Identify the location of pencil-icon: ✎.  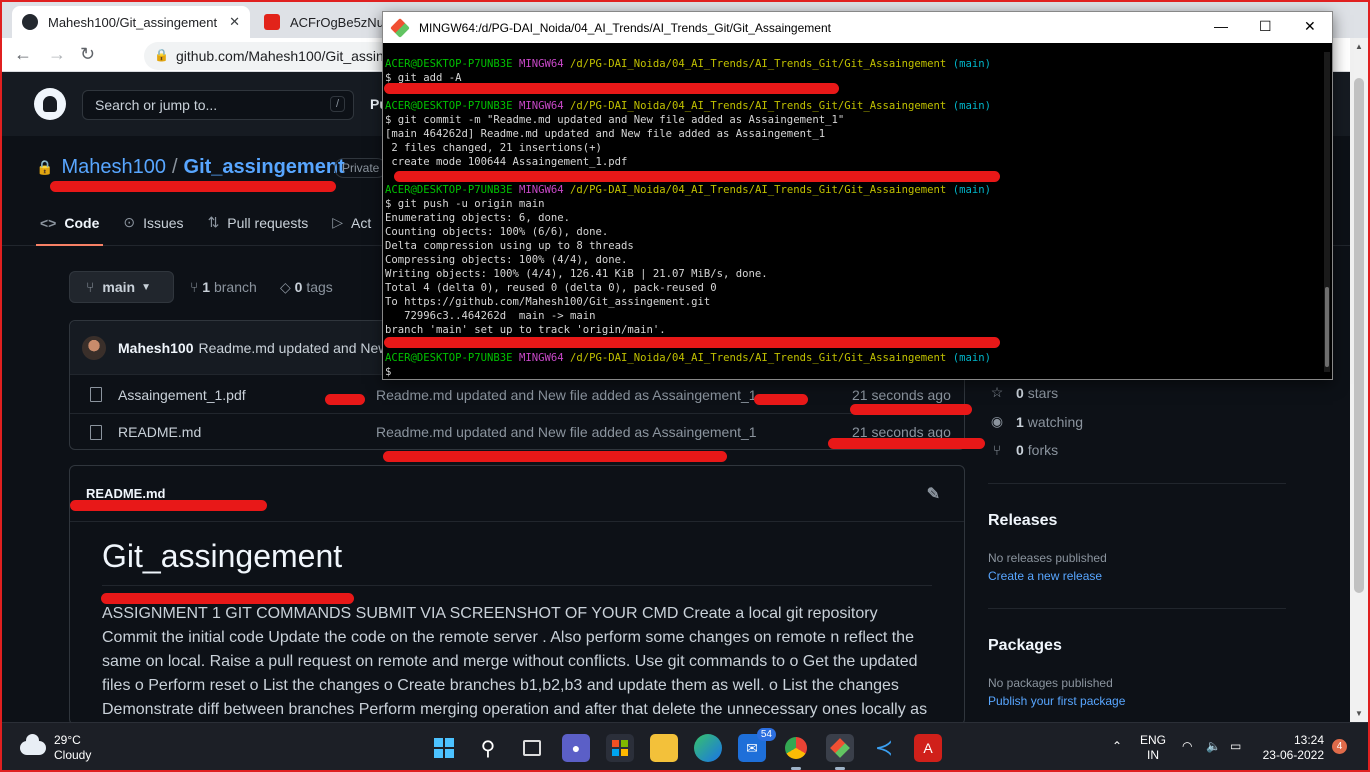
(933, 494).